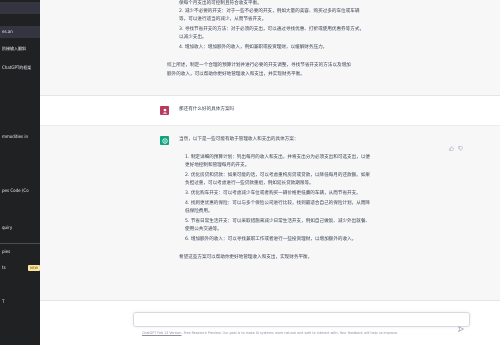 Image resolution: width=500 pixels, height=345 pixels. I want to click on answer-line: 等，可以进行适当的减少，从而节省开支。, so click(223, 19).